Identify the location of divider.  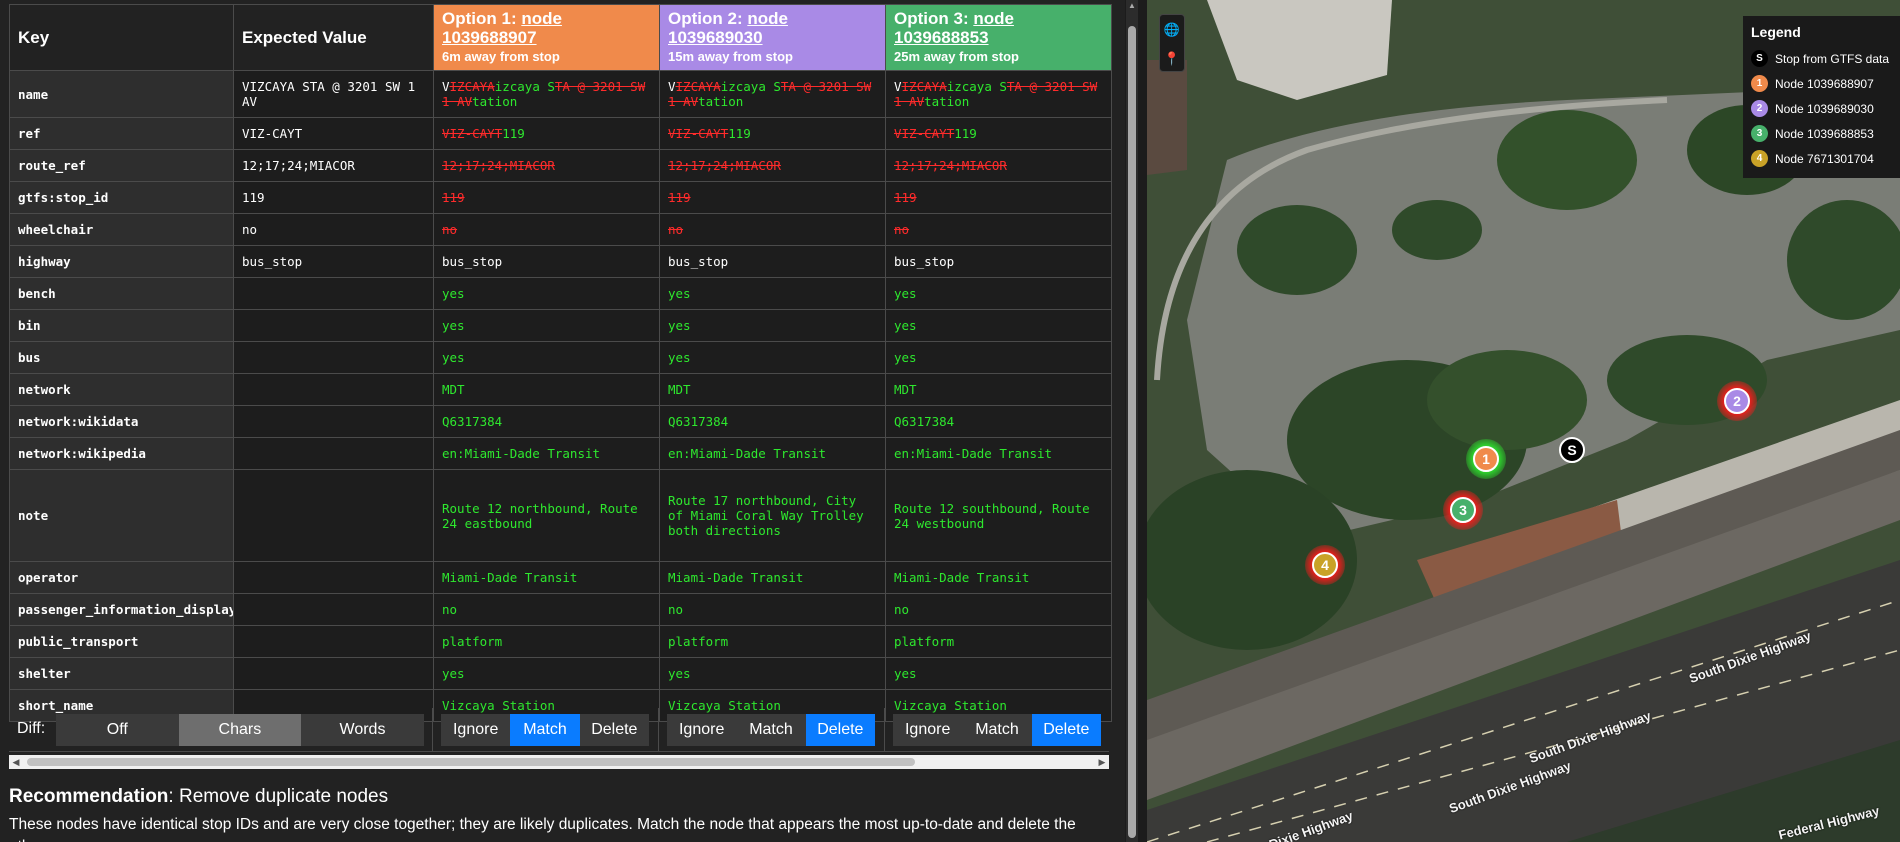
(884, 730).